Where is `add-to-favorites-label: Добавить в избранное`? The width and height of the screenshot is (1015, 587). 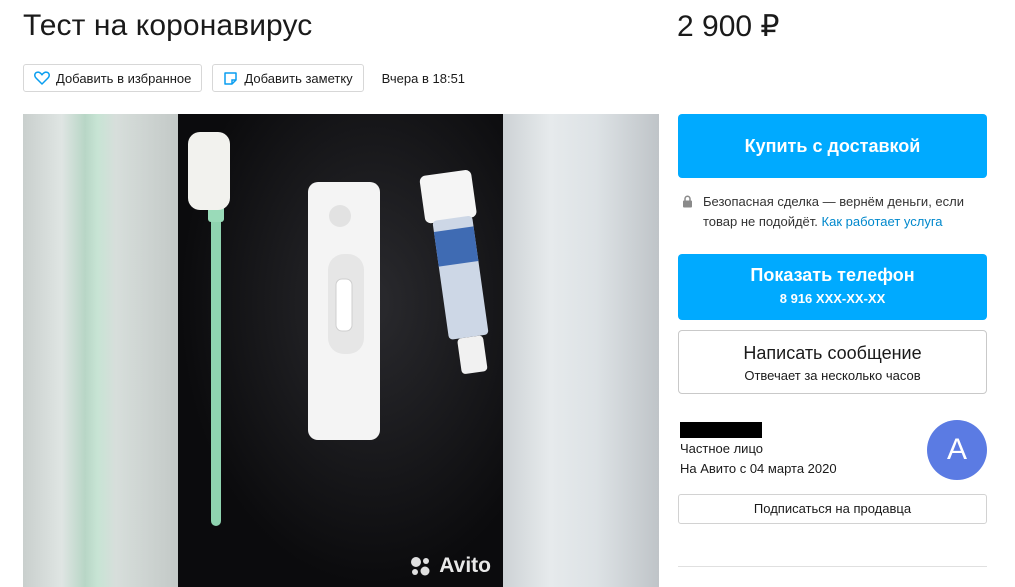
add-to-favorites-label: Добавить в избранное is located at coordinates (124, 78).